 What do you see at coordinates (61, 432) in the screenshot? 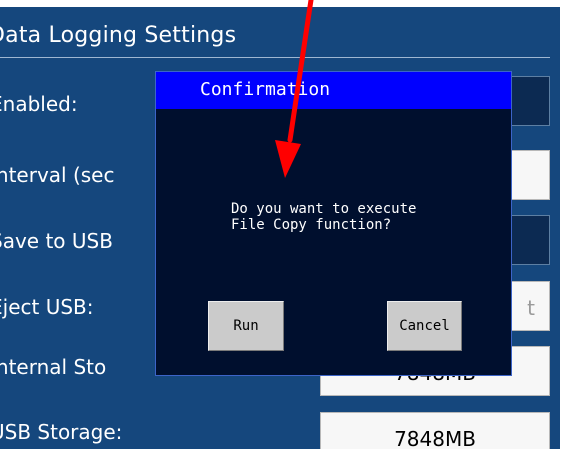
I see `usb-storage-label: USB Storage:` at bounding box center [61, 432].